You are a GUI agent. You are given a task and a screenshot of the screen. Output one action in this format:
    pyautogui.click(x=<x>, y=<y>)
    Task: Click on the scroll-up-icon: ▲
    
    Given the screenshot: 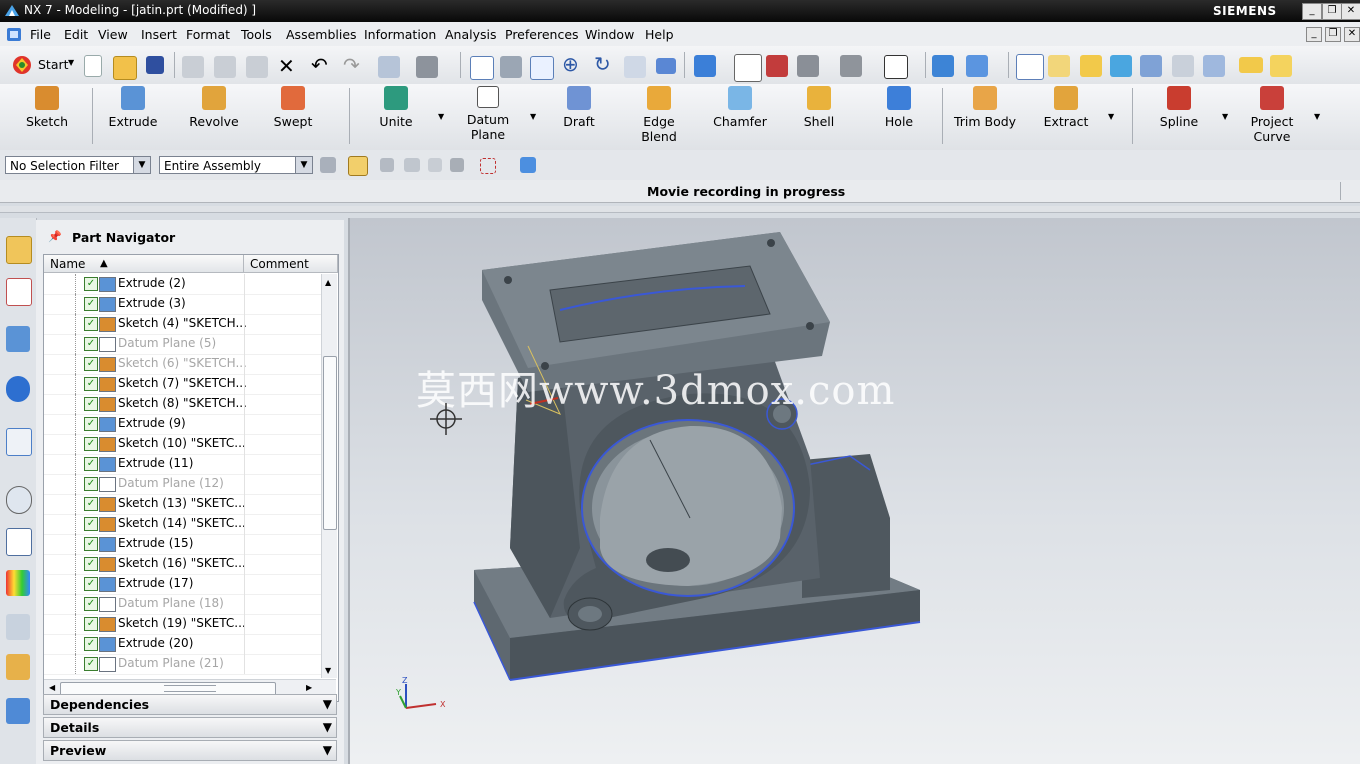 What is the action you would take?
    pyautogui.click(x=328, y=282)
    